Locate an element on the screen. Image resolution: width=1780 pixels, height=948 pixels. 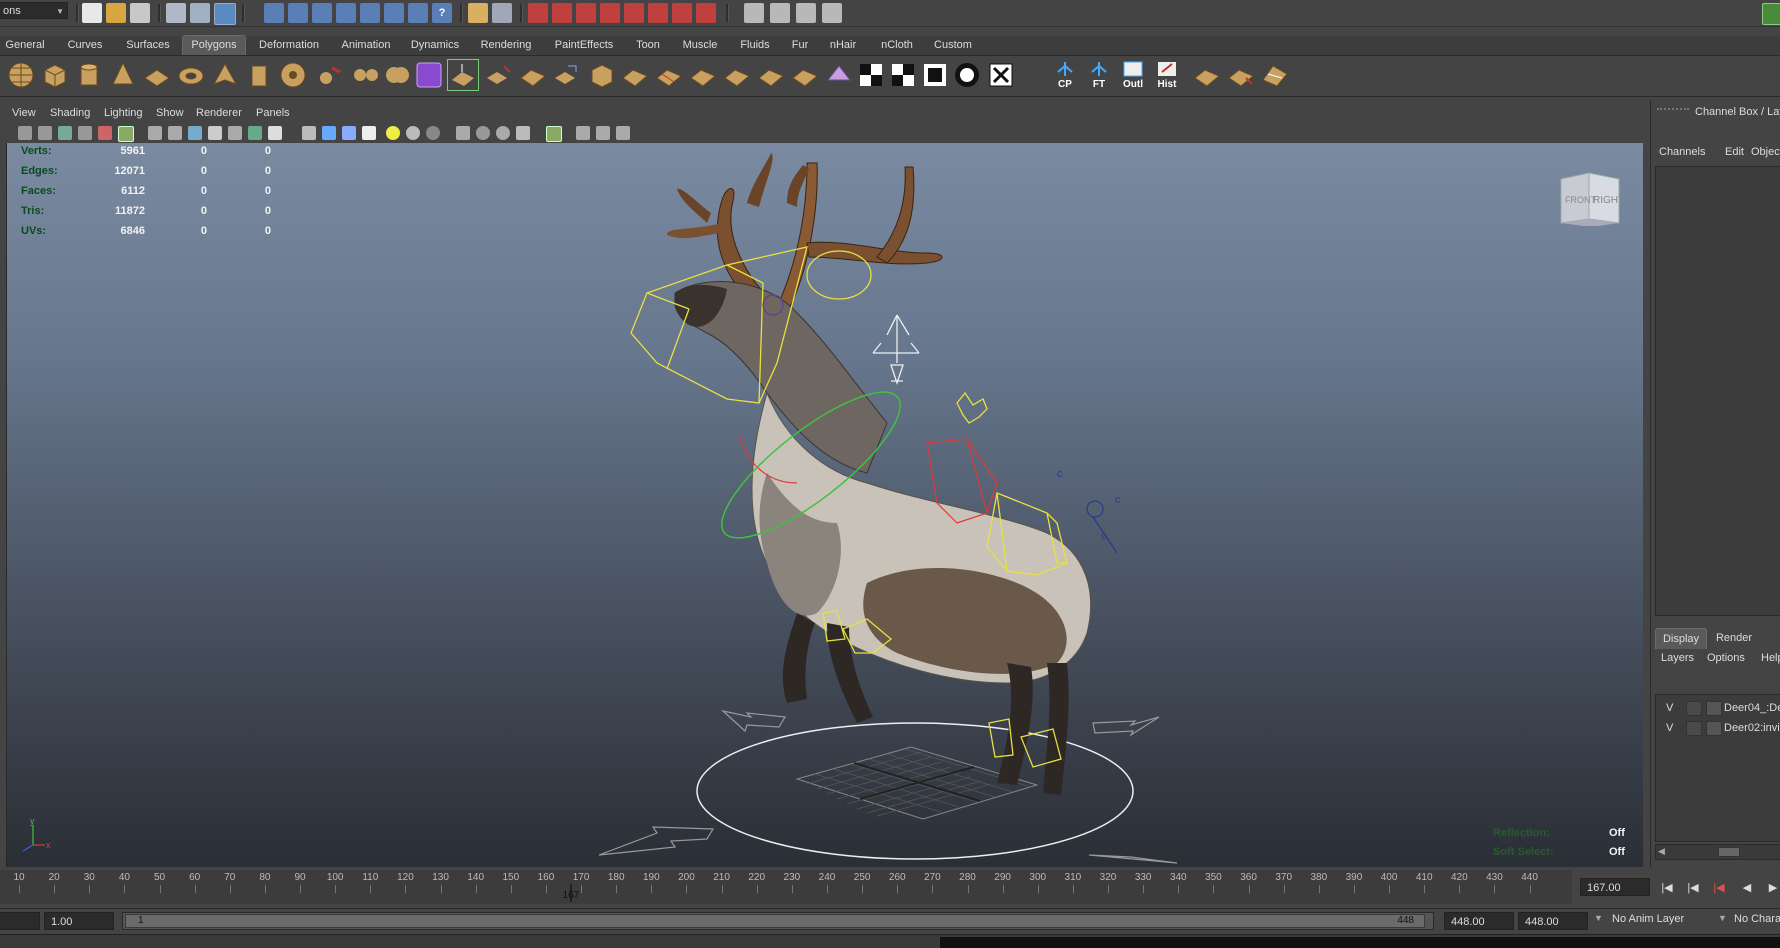
play-backwards-icon: ◀ is located at coordinates (1747, 888).